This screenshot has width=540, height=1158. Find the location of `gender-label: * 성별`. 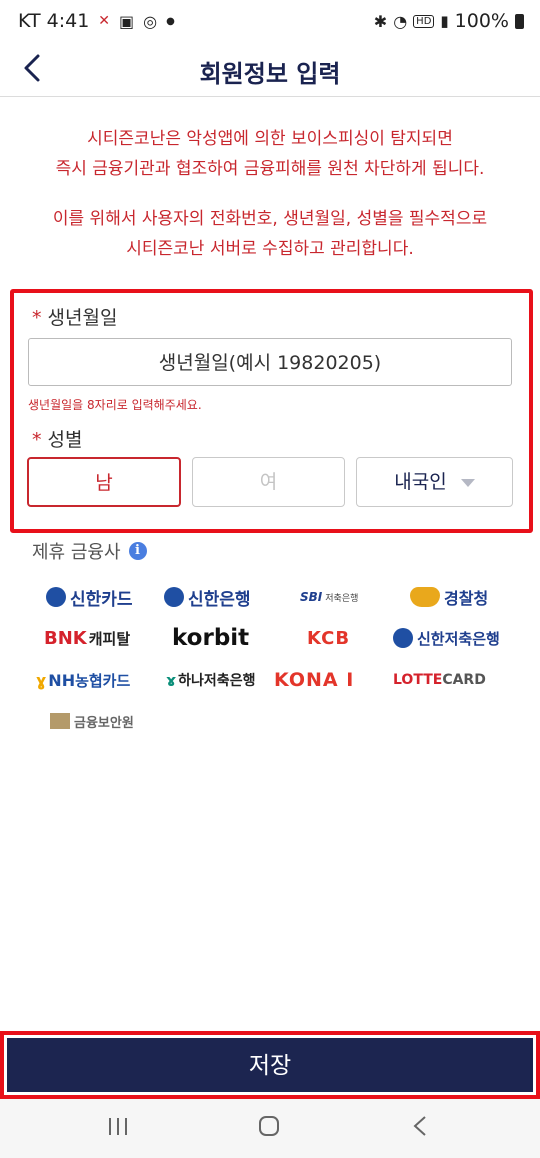

gender-label: * 성별 is located at coordinates (57, 438).